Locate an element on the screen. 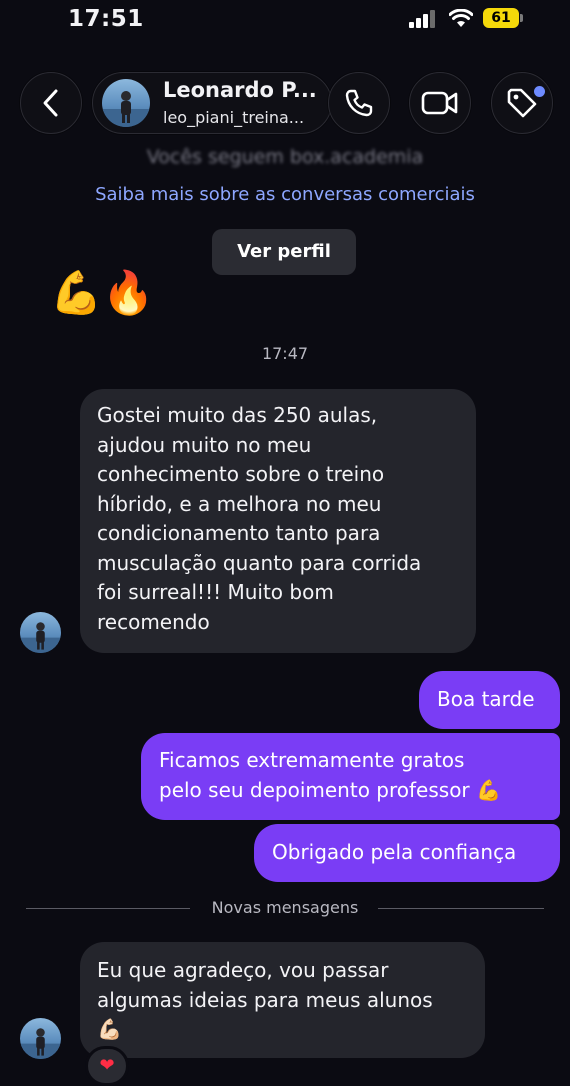 The width and height of the screenshot is (570, 1086). contact-avatar is located at coordinates (126, 103).